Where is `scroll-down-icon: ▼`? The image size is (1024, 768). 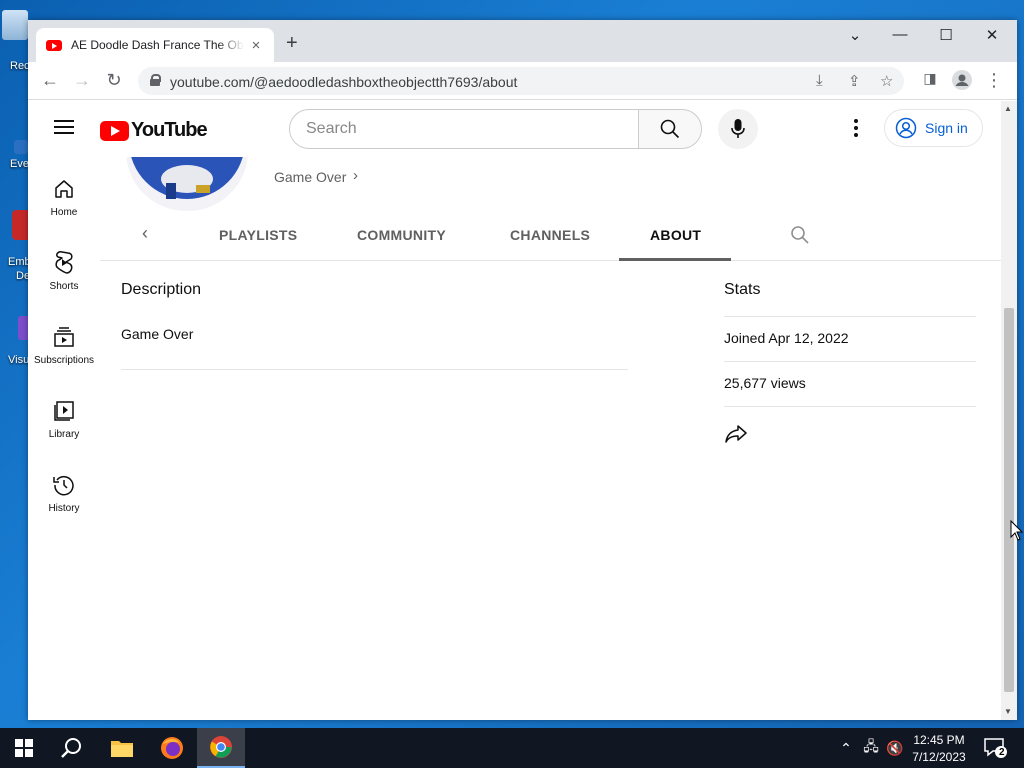 scroll-down-icon: ▼ is located at coordinates (1008, 711).